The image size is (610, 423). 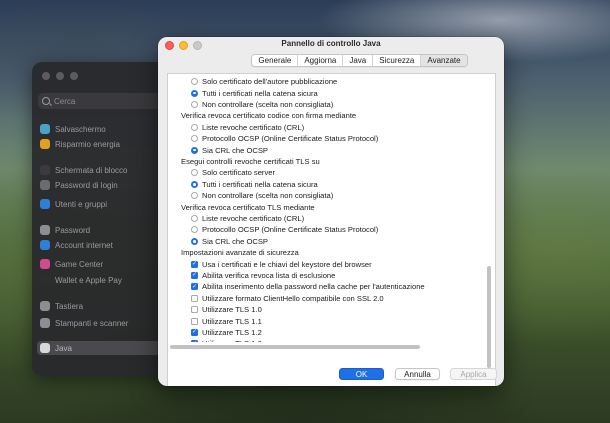 I want to click on tab-bar: Generale Aggiorna Java Sicurezza Avanzate, so click(x=331, y=60).